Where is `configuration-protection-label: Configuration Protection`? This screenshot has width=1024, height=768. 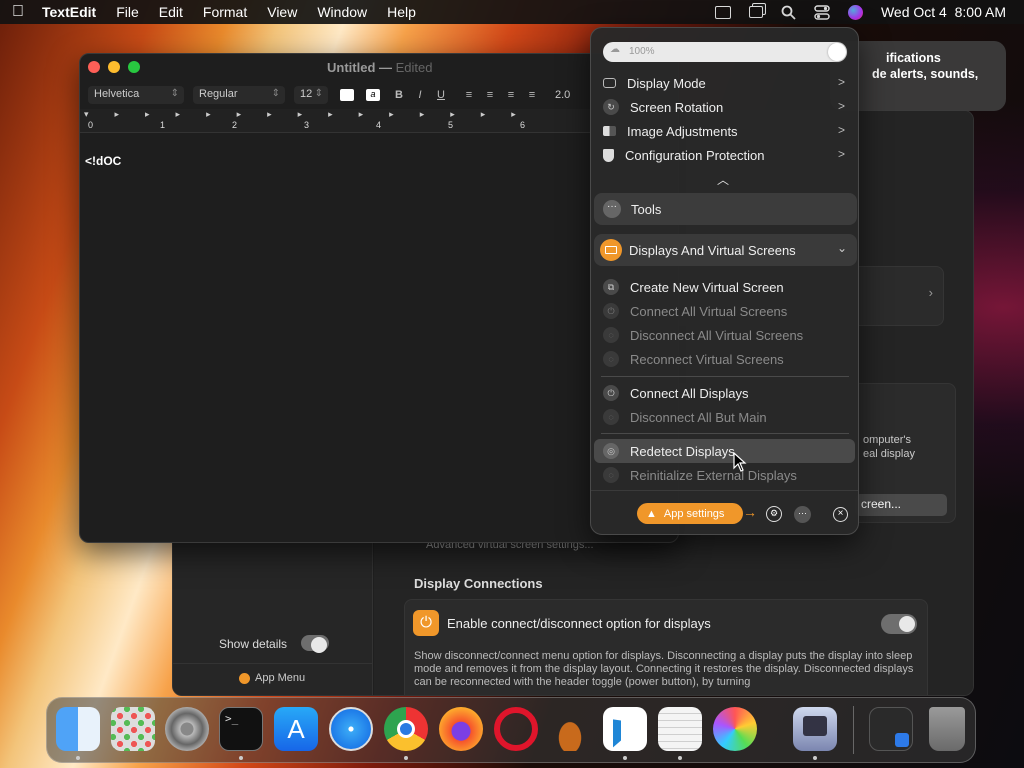 configuration-protection-label: Configuration Protection is located at coordinates (695, 155).